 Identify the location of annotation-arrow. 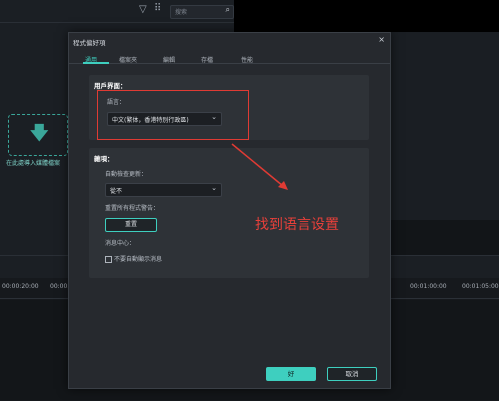
(259, 166).